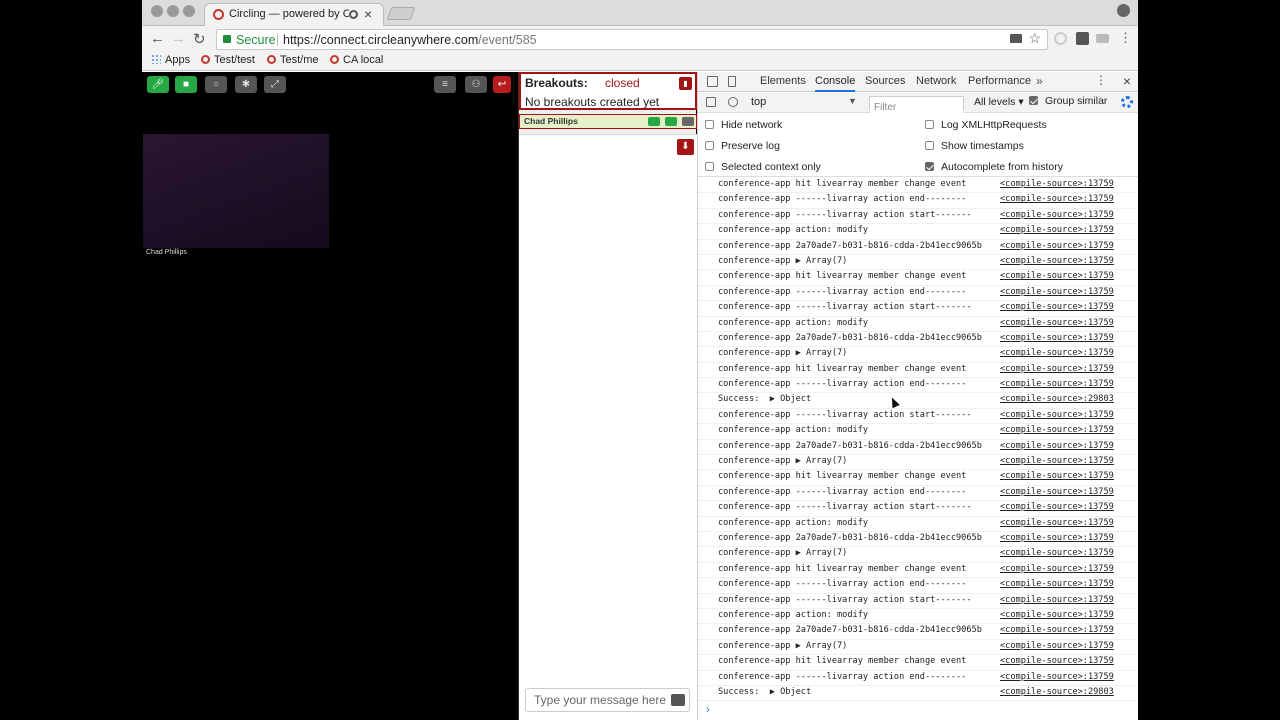  I want to click on back-icon: ←, so click(157, 38).